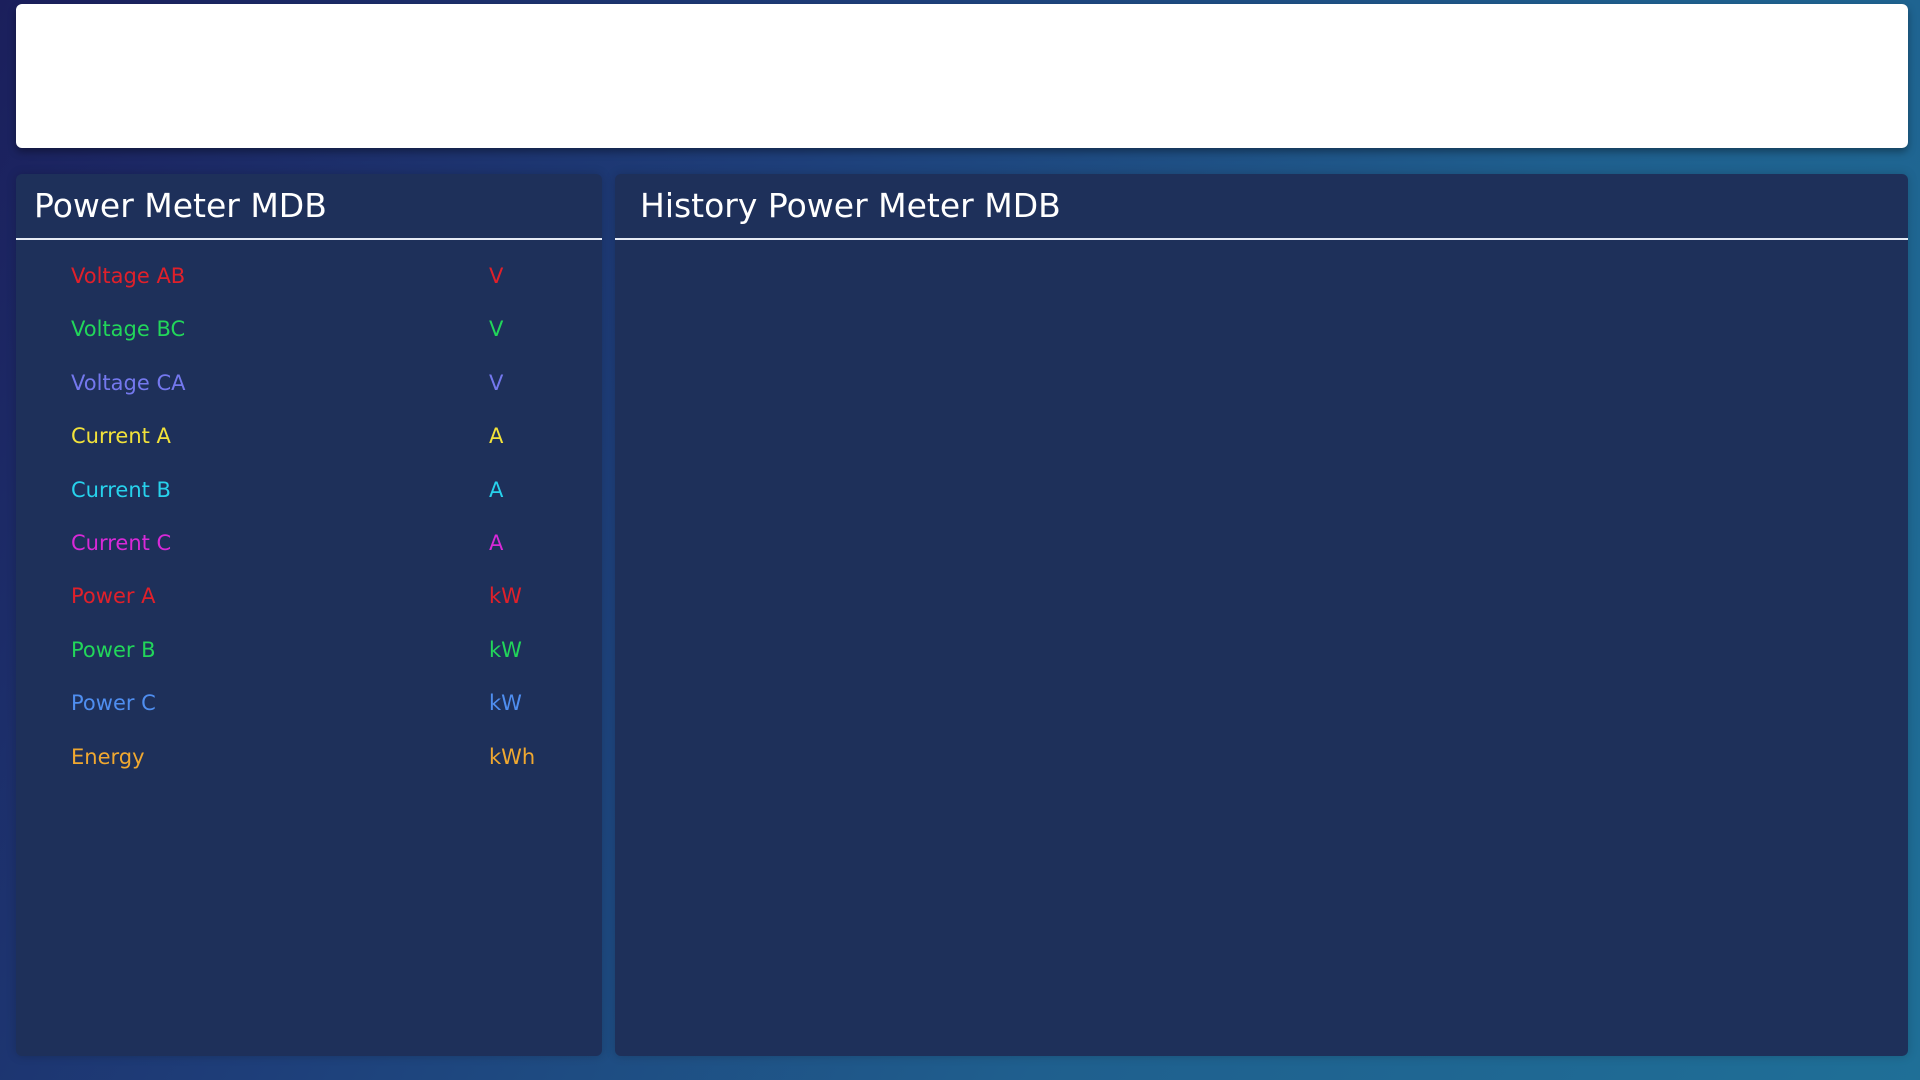 This screenshot has height=1080, width=1920. What do you see at coordinates (512, 756) in the screenshot?
I see `reading-unit: kWh` at bounding box center [512, 756].